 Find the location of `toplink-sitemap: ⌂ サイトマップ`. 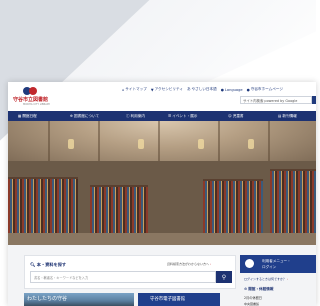

toplink-sitemap: ⌂ サイトマップ is located at coordinates (134, 89).